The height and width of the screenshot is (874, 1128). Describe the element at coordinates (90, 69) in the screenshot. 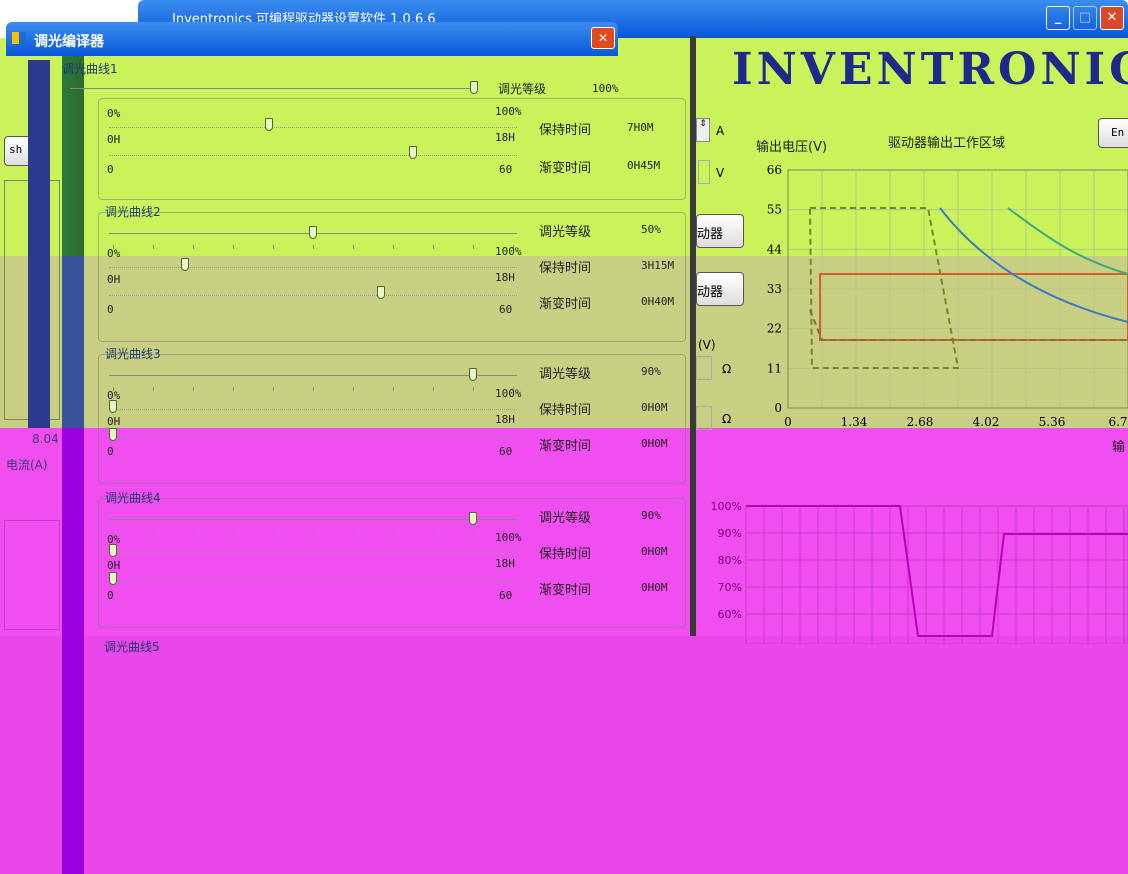

I see `curve1-title: 调光曲线1` at that location.